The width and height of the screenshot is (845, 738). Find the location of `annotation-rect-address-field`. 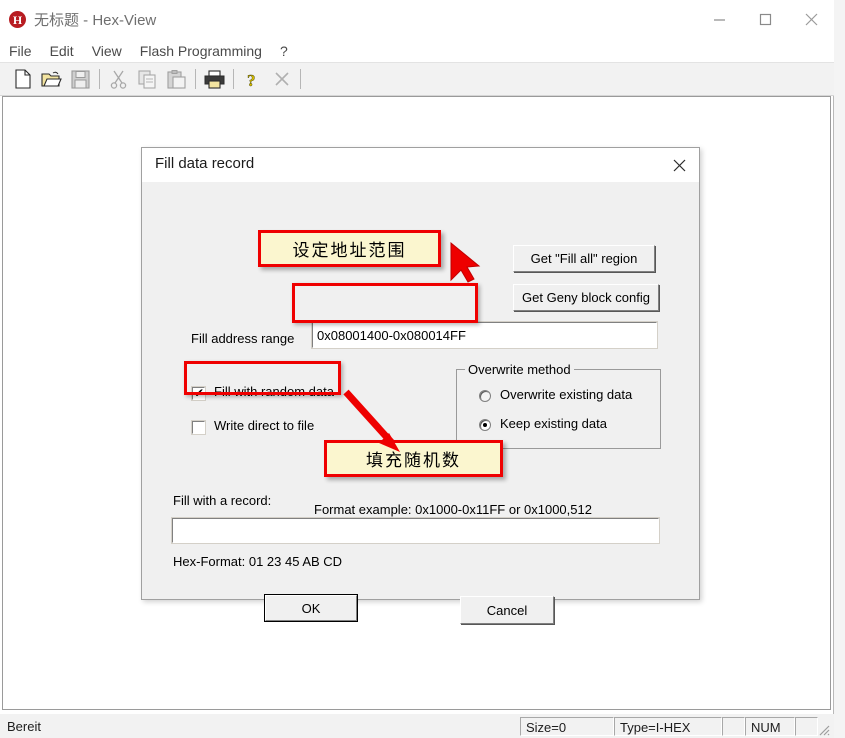

annotation-rect-address-field is located at coordinates (385, 303).